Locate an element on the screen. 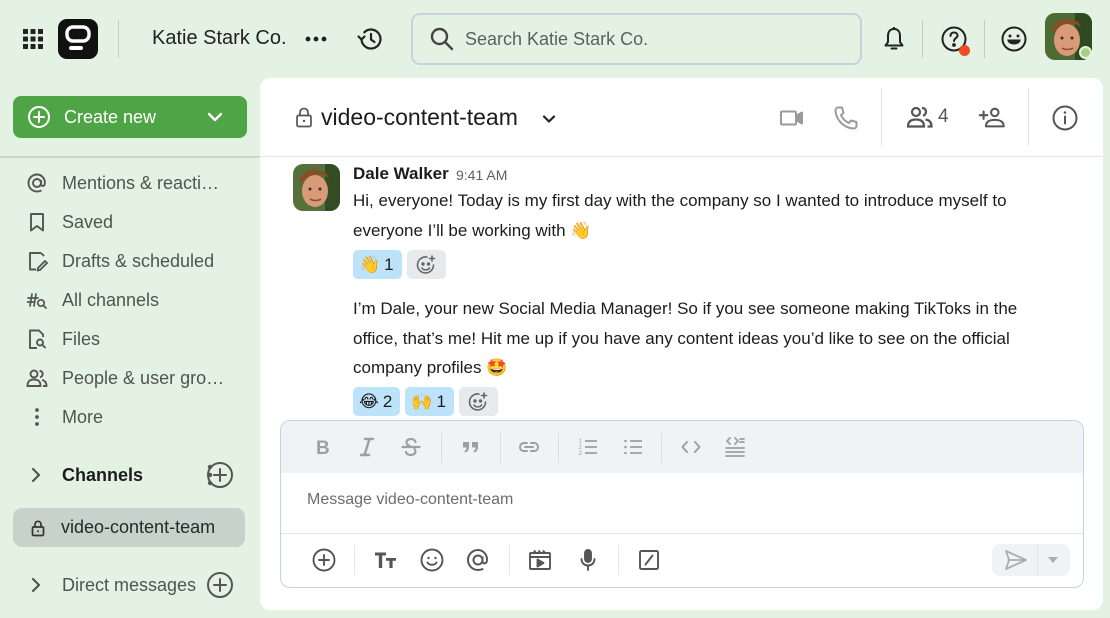 The image size is (1110, 618). sidebar-item-more: More is located at coordinates (136, 417).